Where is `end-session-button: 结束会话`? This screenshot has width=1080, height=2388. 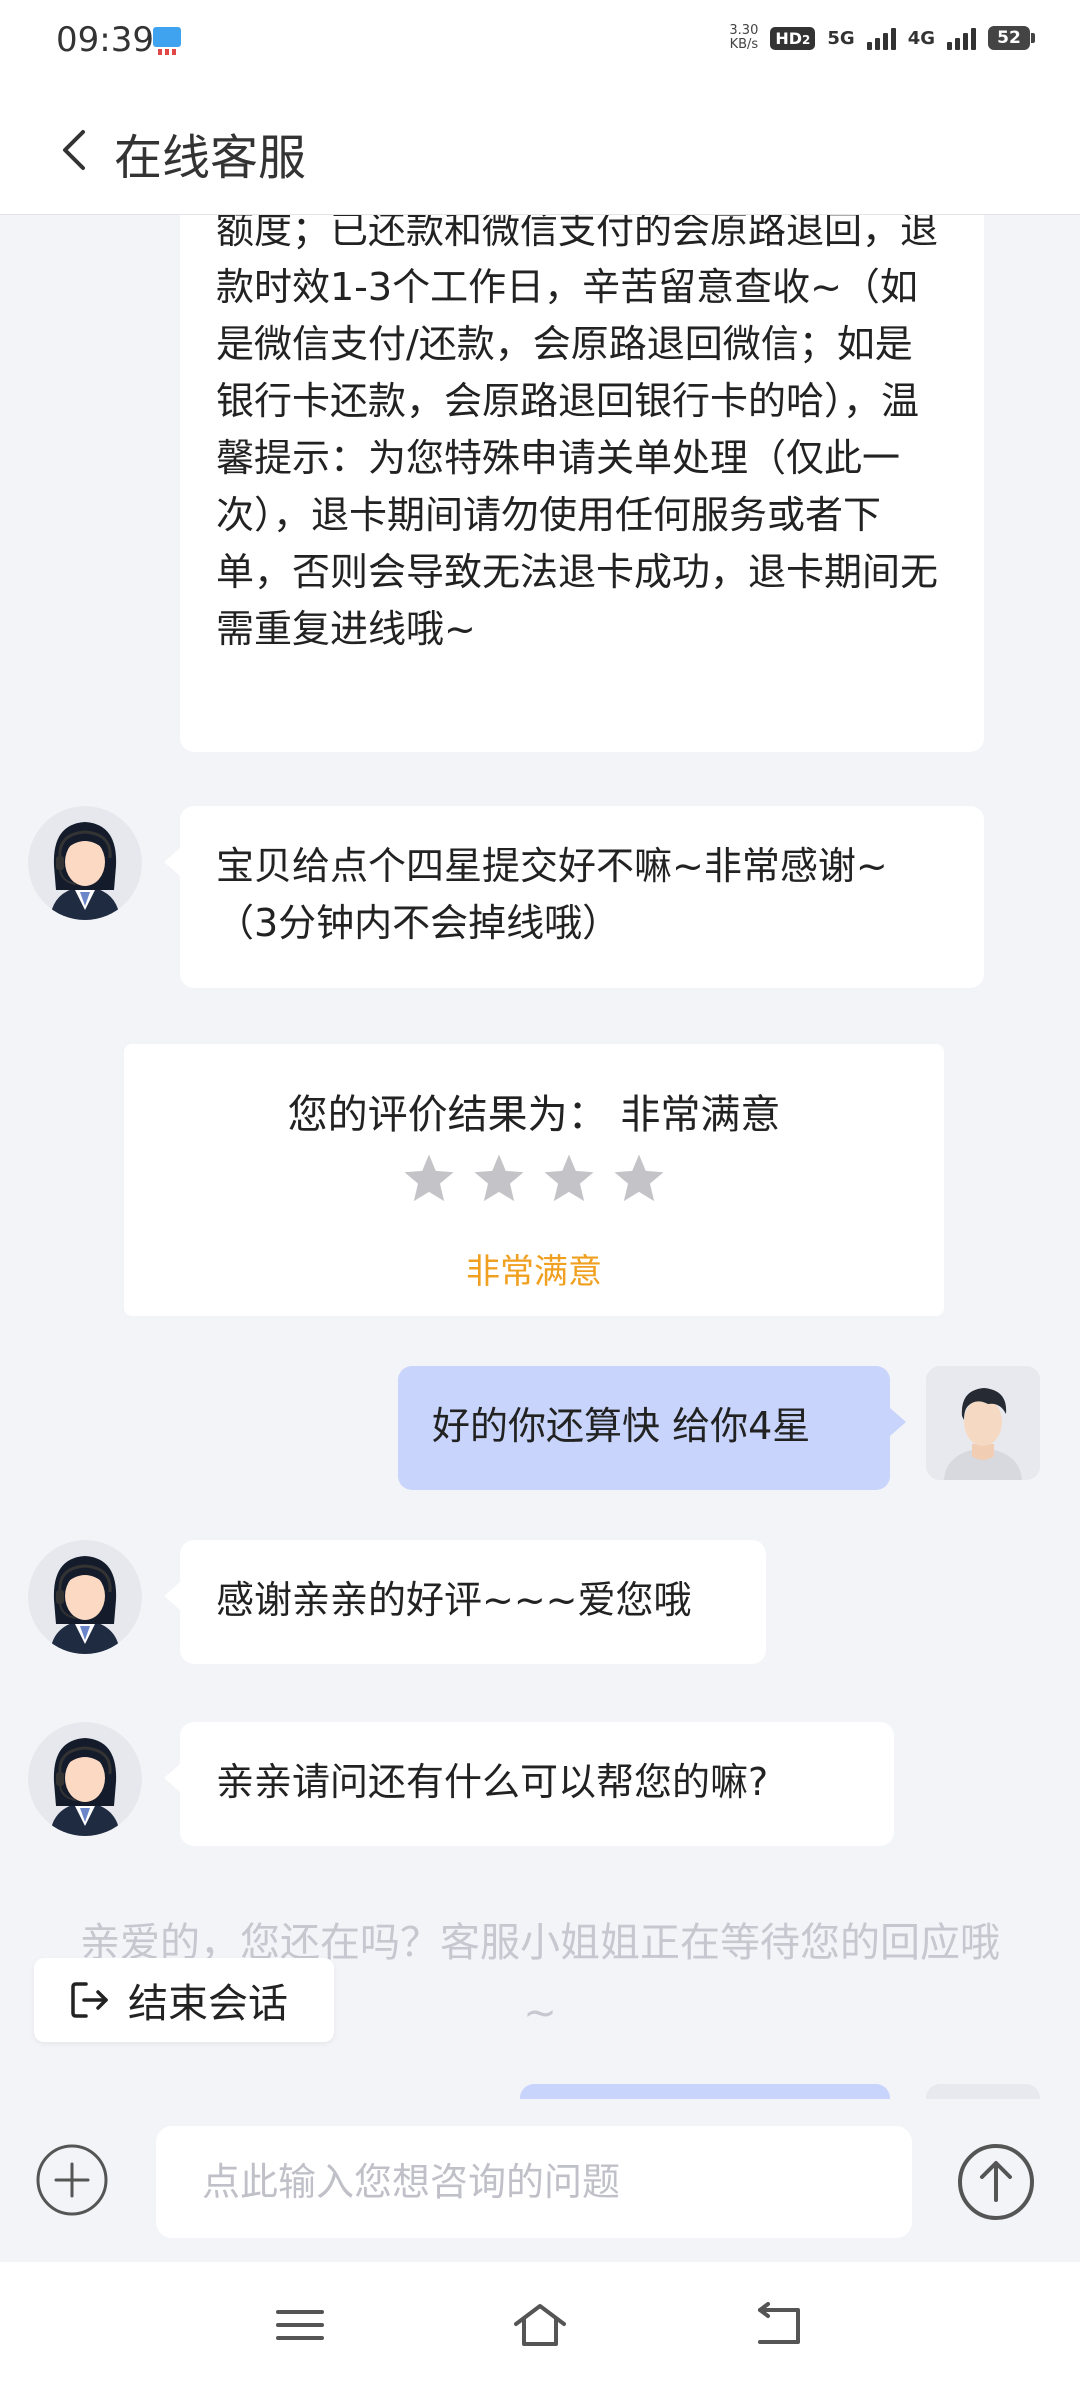 end-session-button: 结束会话 is located at coordinates (184, 2000).